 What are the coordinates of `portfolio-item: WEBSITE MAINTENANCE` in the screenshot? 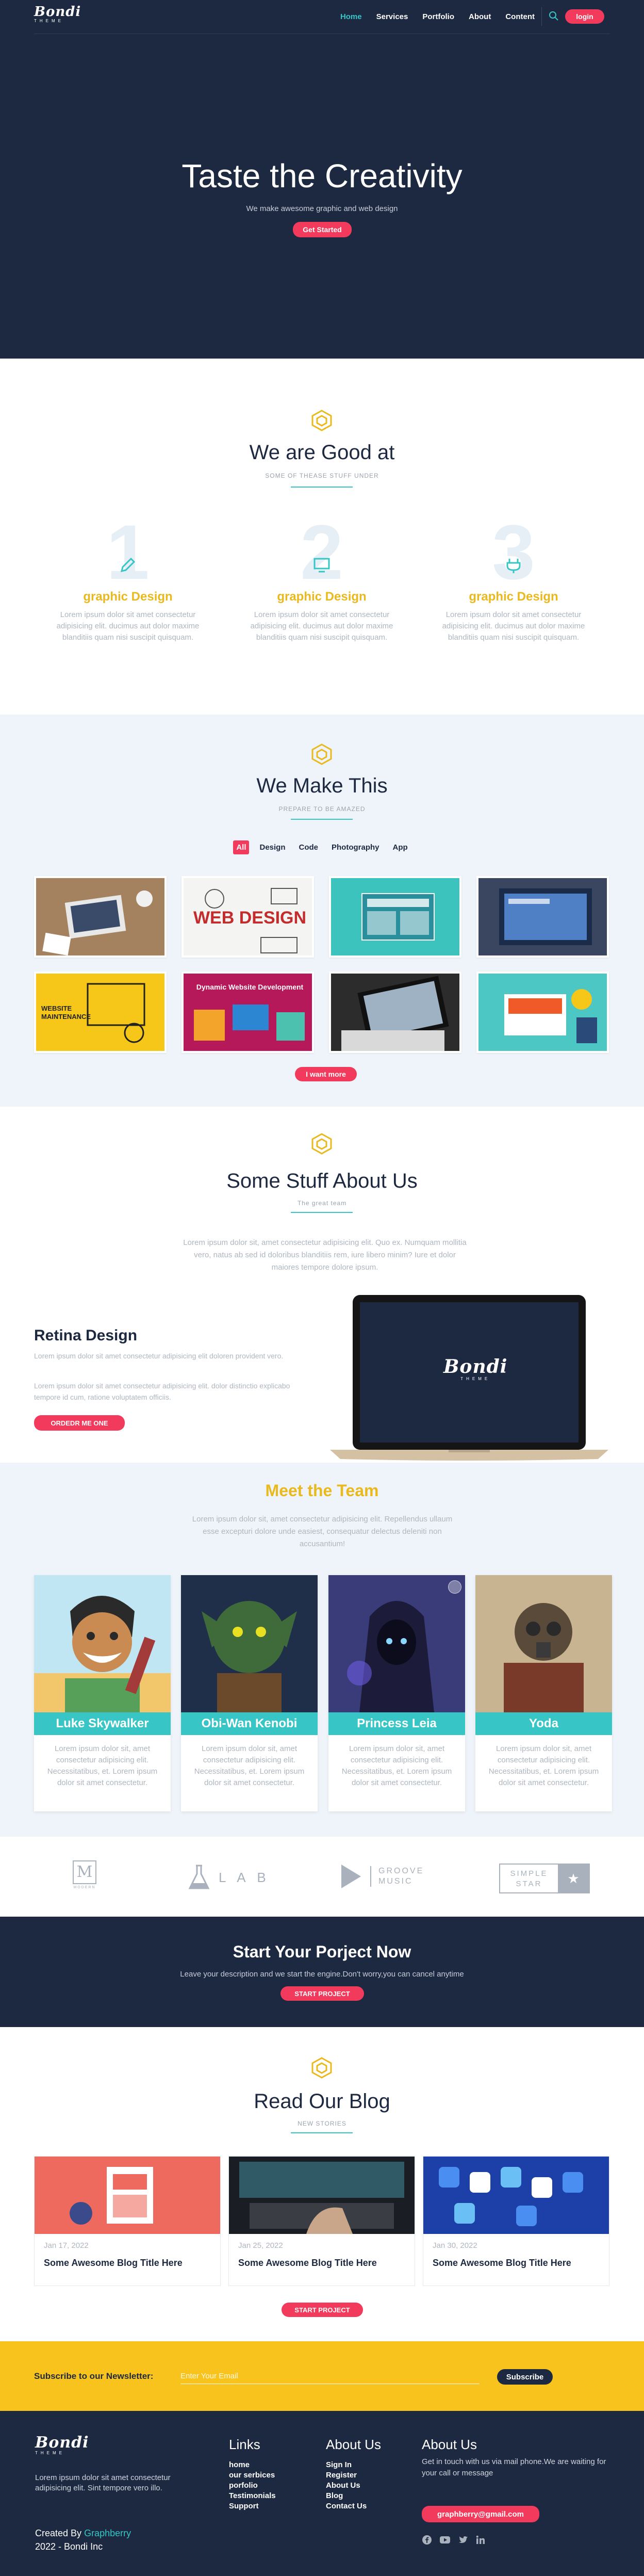 It's located at (100, 1012).